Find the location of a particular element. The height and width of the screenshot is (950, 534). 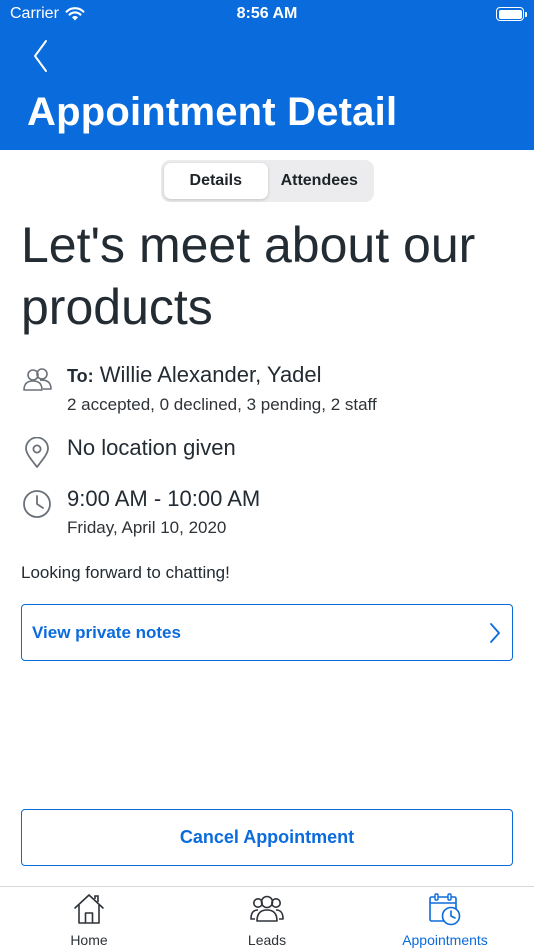

chevron-left-icon is located at coordinates (40, 56).